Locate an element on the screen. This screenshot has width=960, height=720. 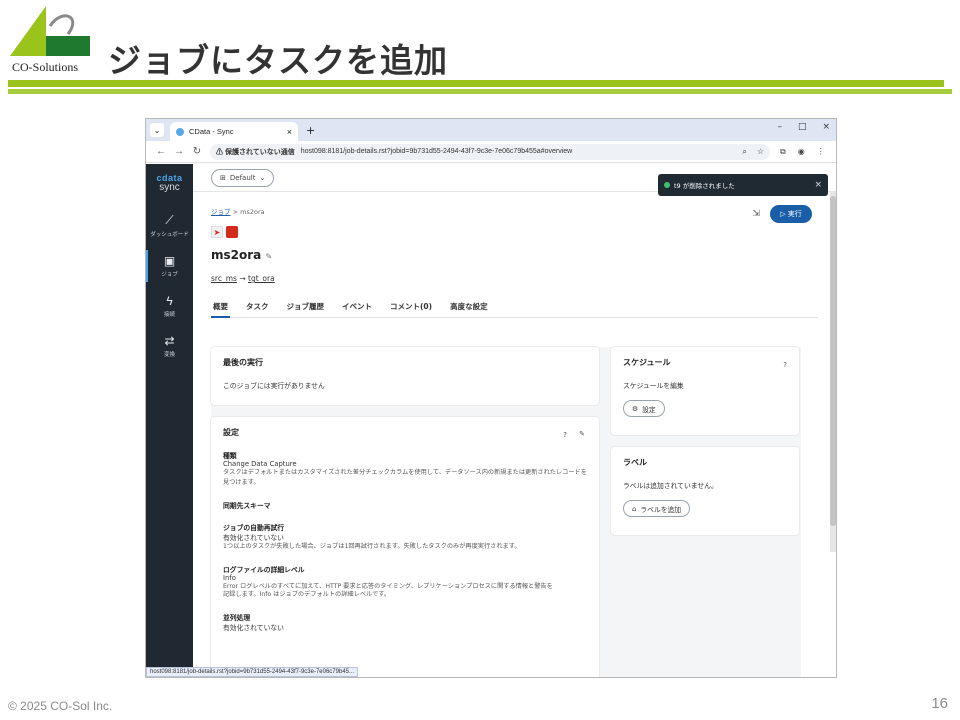
last-run-card: 最後の実行 このジョブには実行がありません is located at coordinates (405, 376).